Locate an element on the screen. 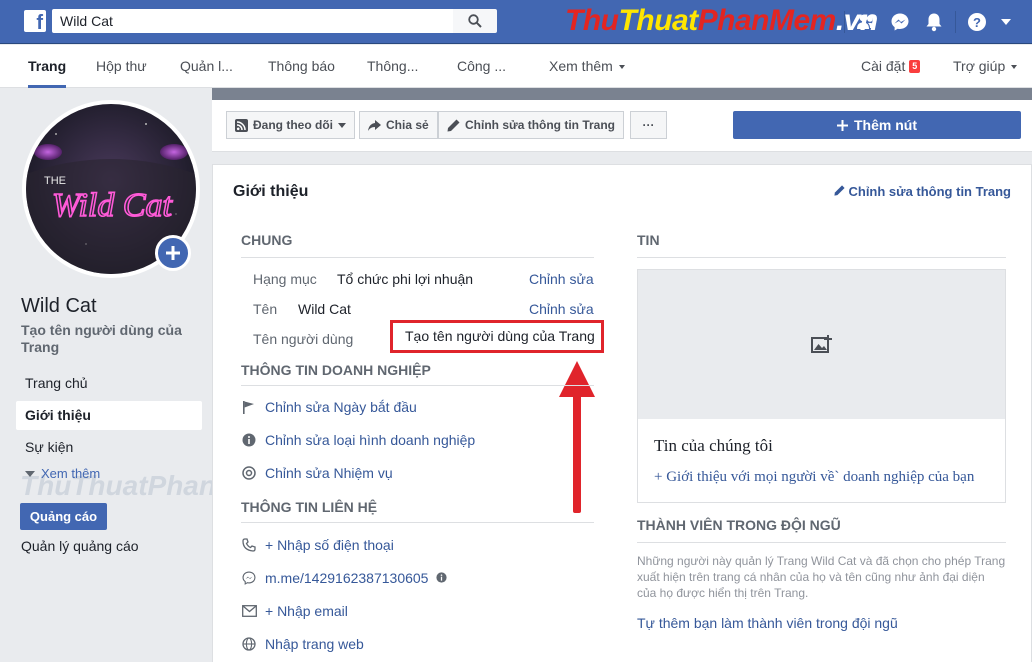 The image size is (1032, 662). edit-page-info-link-label: Chỉnh sửa thông tin Trang is located at coordinates (929, 191).